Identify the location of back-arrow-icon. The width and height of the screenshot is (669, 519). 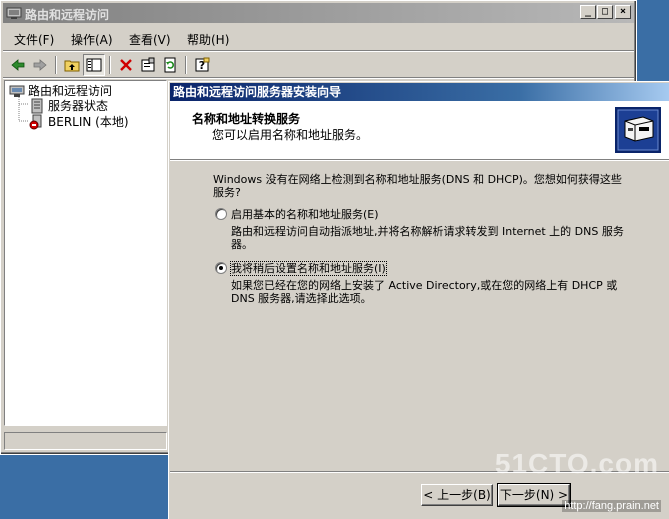
(18, 65).